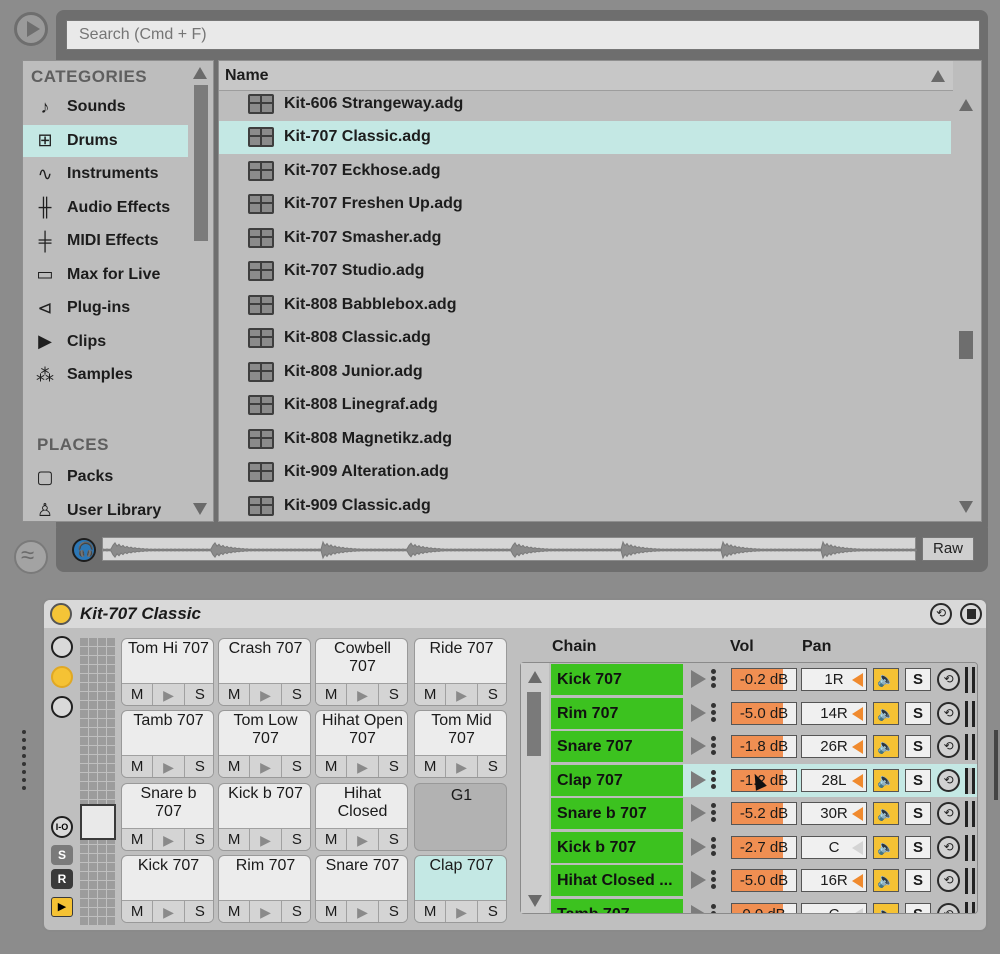 The height and width of the screenshot is (954, 1000). What do you see at coordinates (105, 107) in the screenshot?
I see `sidebar-item-sounds: ♪ Sounds` at bounding box center [105, 107].